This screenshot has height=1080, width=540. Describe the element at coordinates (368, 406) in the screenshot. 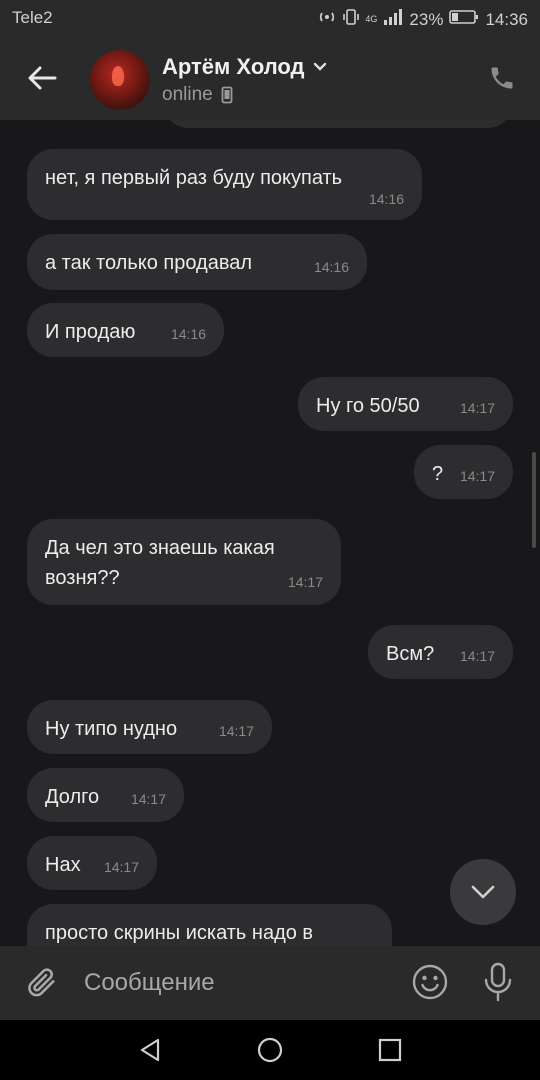

I see `message-text: Ну го 50/50` at that location.